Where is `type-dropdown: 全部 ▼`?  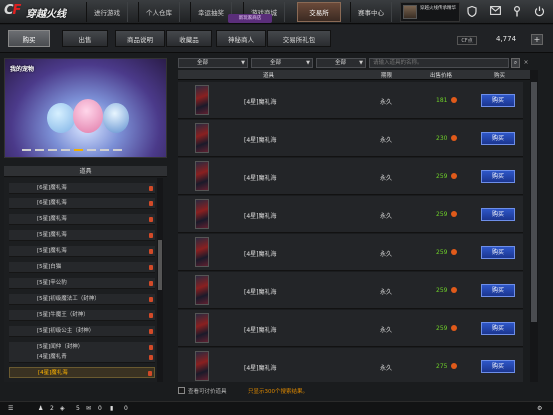
type-dropdown: 全部 ▼ is located at coordinates (282, 63).